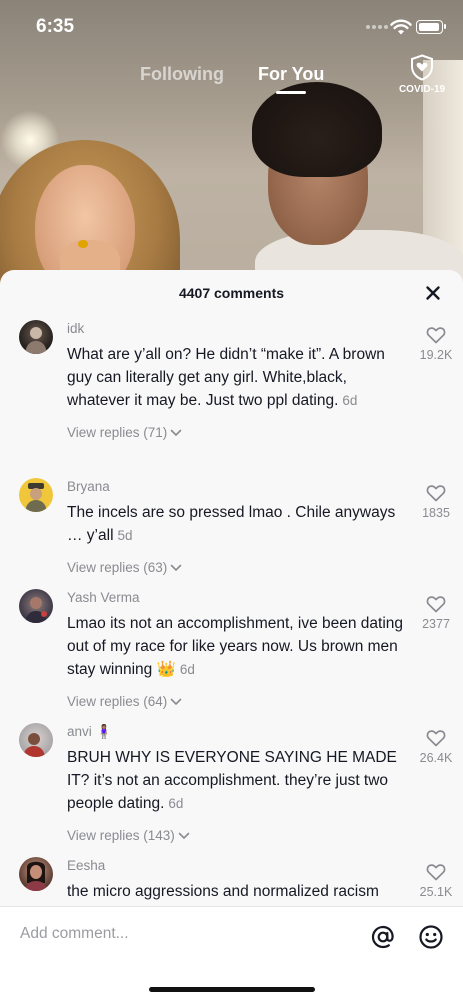 The image size is (463, 1000). I want to click on comments-header: 4407 comments, so click(231, 293).